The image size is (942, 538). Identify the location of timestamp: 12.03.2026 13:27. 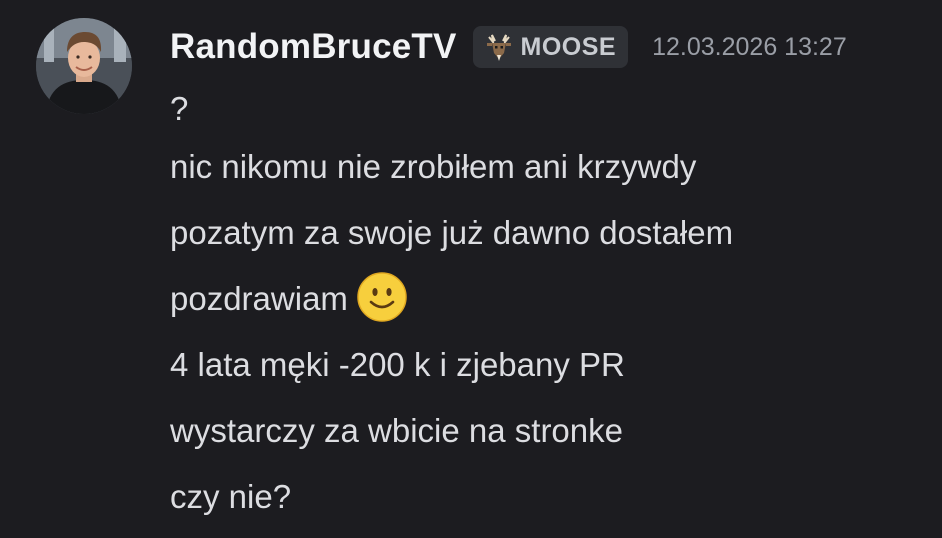
(749, 46).